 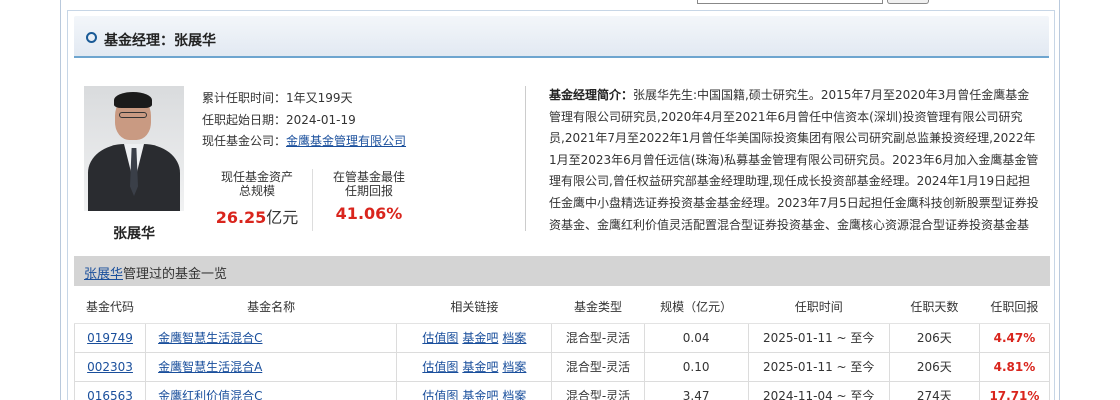 I want to click on circle-bullet-icon, so click(x=91, y=37).